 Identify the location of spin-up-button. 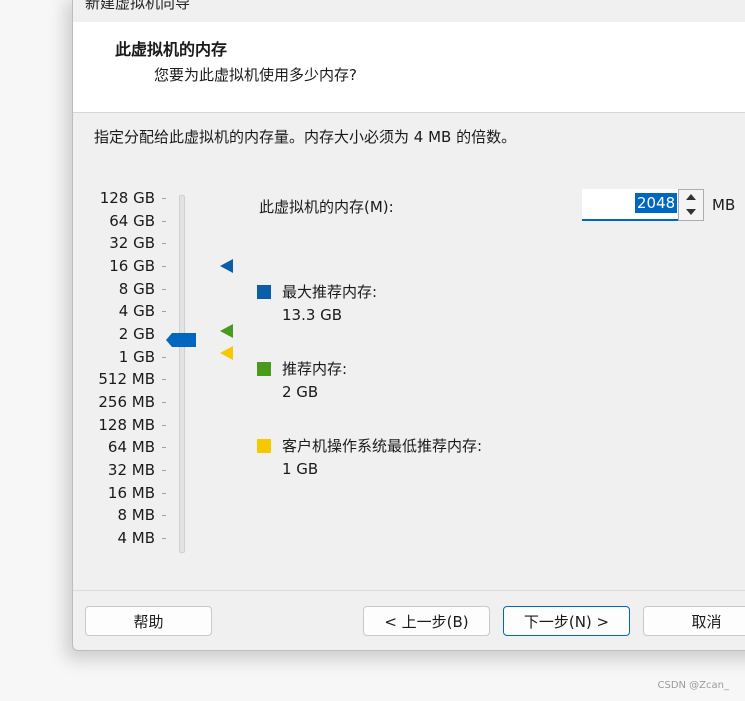
(691, 197).